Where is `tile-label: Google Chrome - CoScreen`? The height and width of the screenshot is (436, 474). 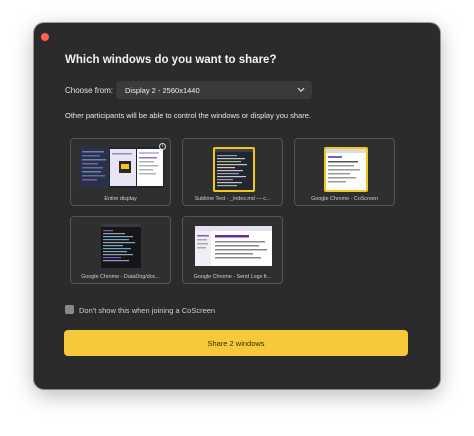 tile-label: Google Chrome - CoScreen is located at coordinates (344, 199).